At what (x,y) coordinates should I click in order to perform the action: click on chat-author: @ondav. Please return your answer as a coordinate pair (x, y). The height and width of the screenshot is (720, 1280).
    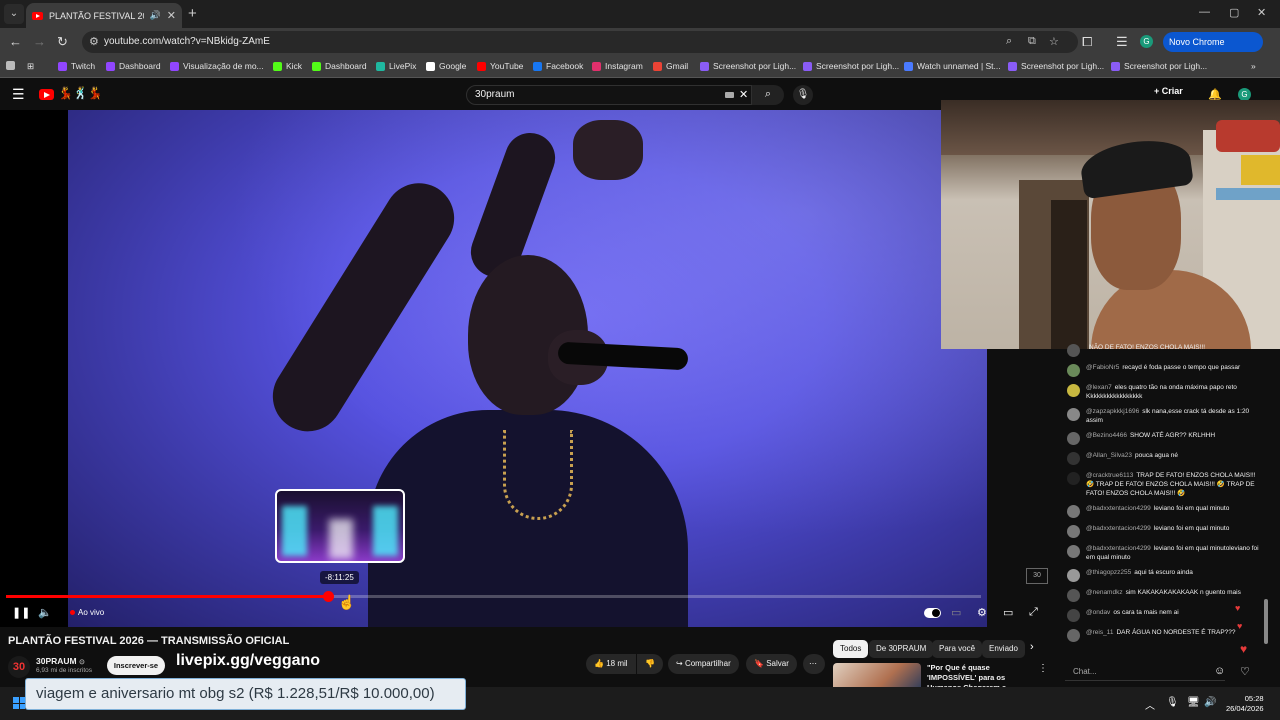
    Looking at the image, I should click on (1098, 612).